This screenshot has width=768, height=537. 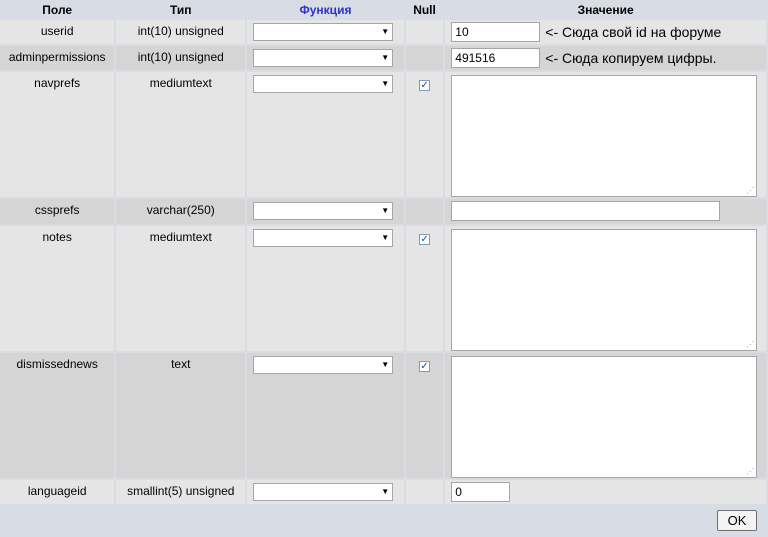 What do you see at coordinates (605, 10) in the screenshot?
I see `header-value: Значение` at bounding box center [605, 10].